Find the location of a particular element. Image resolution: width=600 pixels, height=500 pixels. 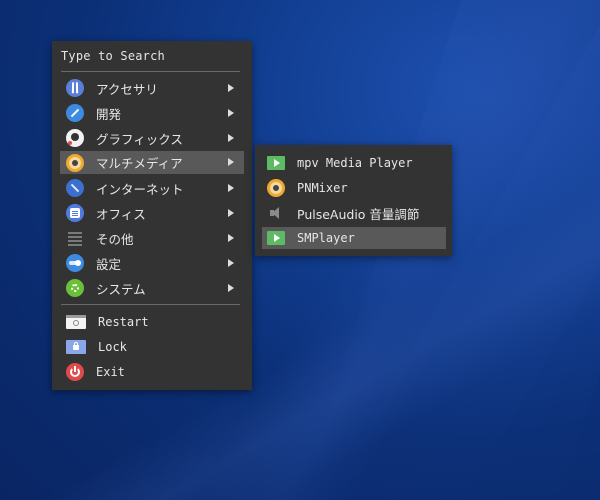

menu-item-development: 開発 is located at coordinates (152, 113).